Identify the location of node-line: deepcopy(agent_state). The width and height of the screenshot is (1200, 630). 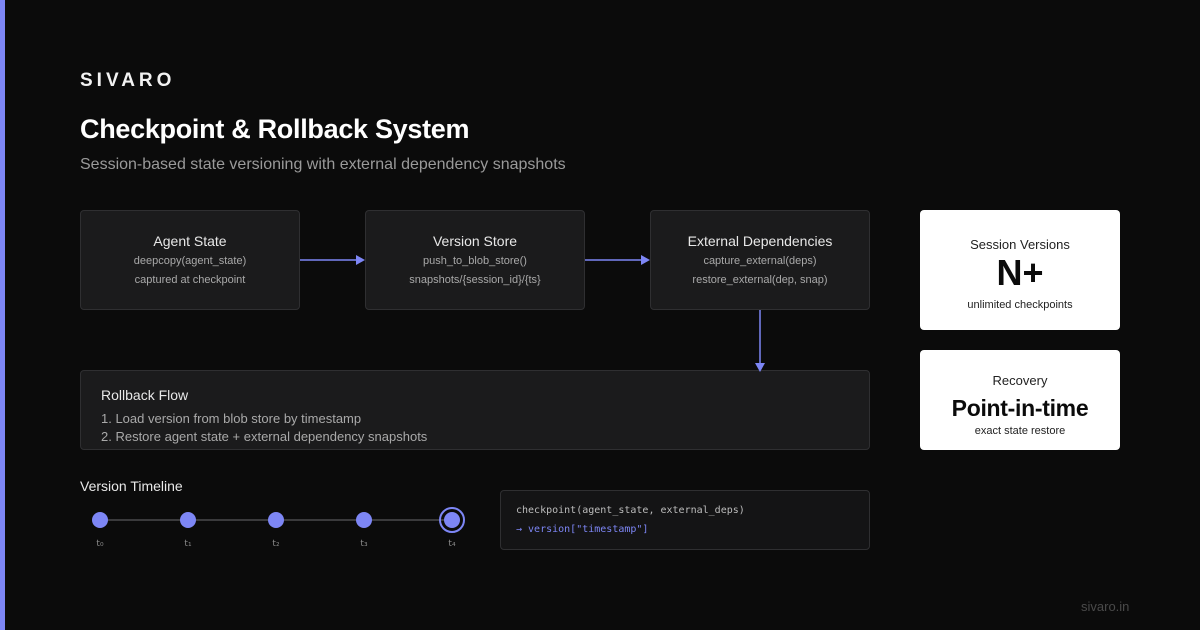
(190, 261).